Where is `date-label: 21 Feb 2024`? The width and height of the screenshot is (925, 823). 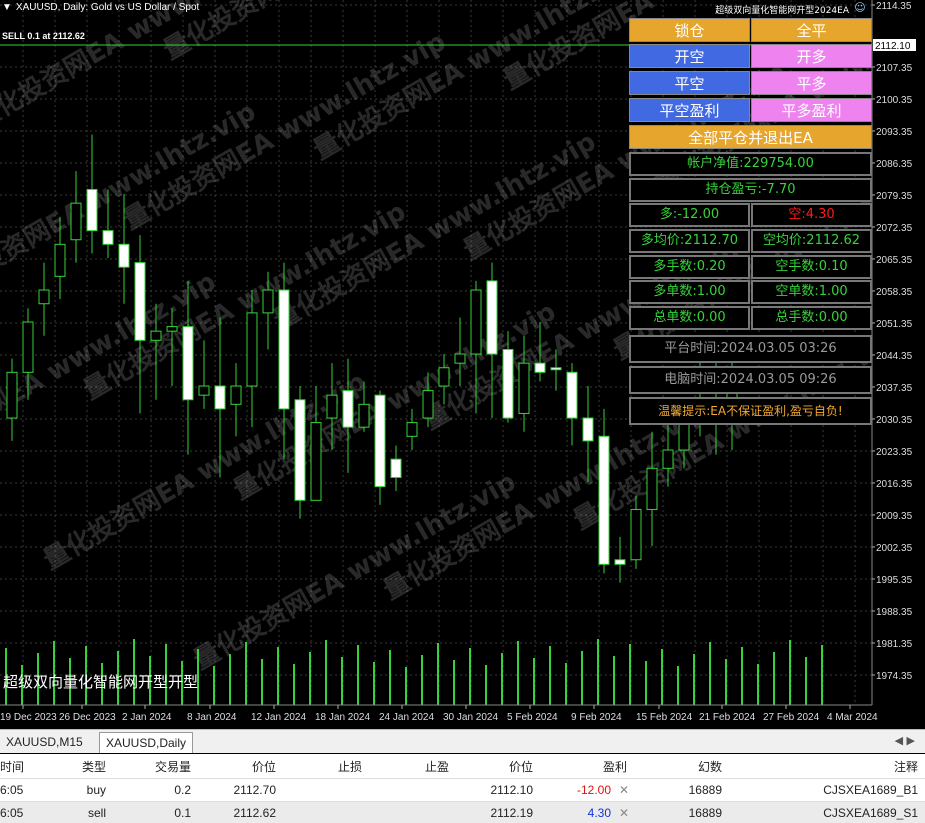 date-label: 21 Feb 2024 is located at coordinates (727, 717).